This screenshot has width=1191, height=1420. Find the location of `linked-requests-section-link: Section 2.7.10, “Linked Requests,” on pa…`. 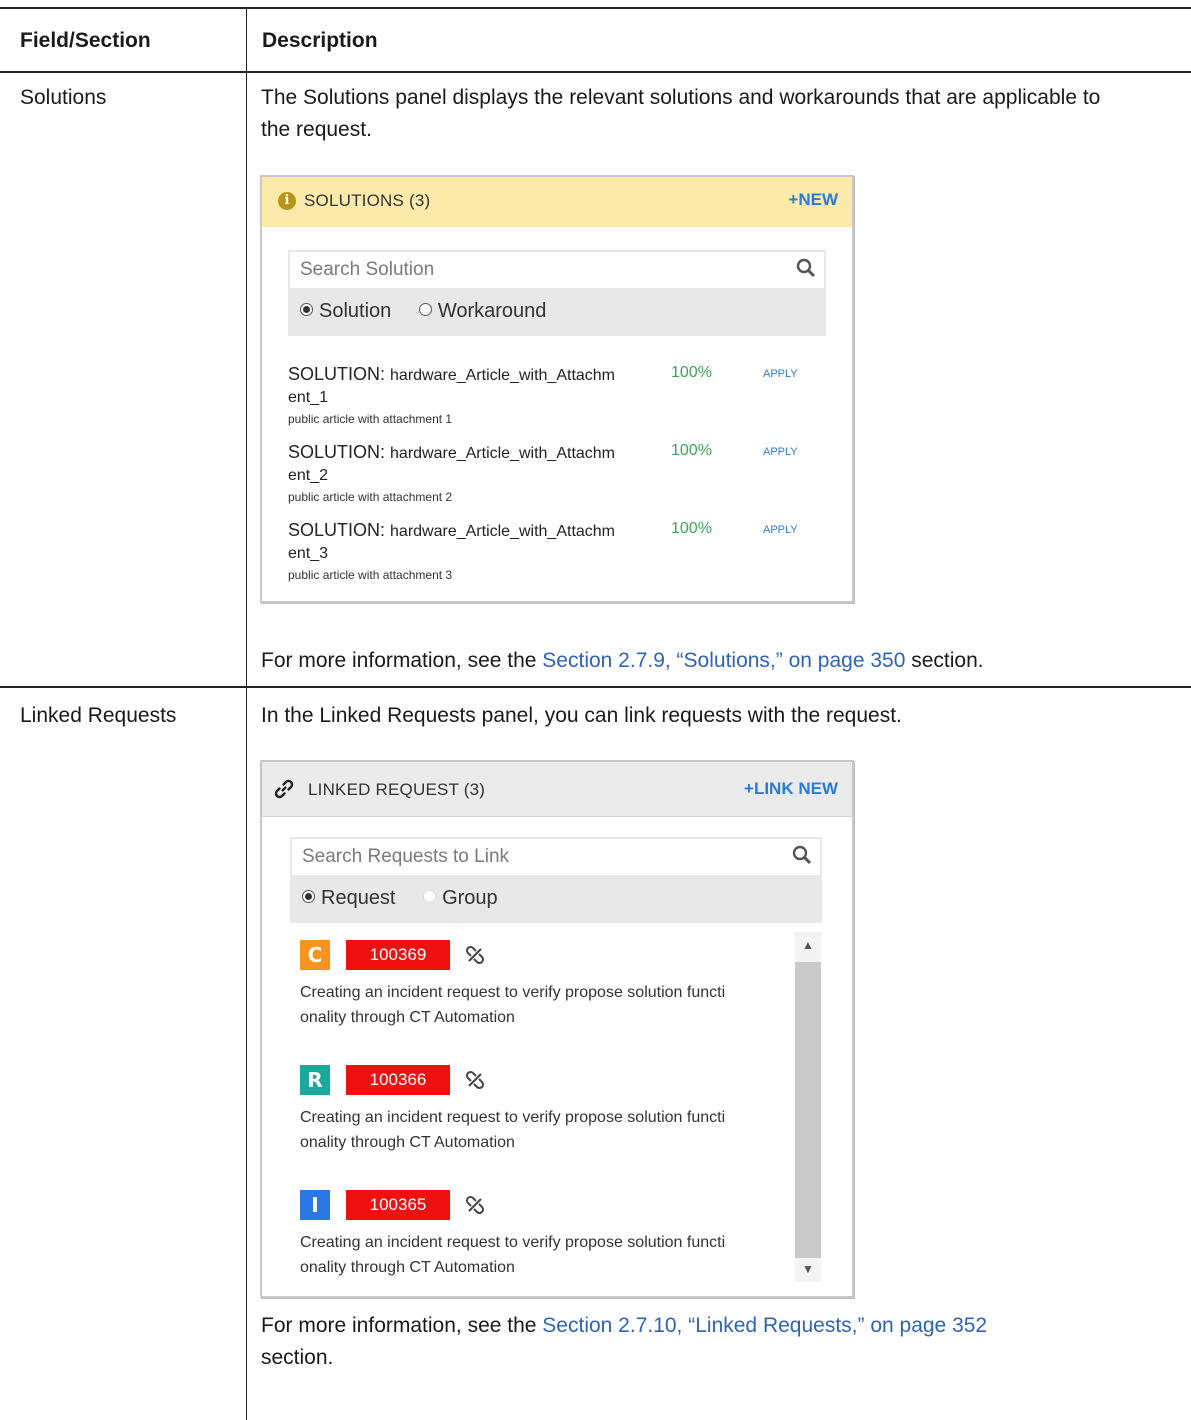

linked-requests-section-link: Section 2.7.10, “Linked Requests,” on pa… is located at coordinates (764, 1325).